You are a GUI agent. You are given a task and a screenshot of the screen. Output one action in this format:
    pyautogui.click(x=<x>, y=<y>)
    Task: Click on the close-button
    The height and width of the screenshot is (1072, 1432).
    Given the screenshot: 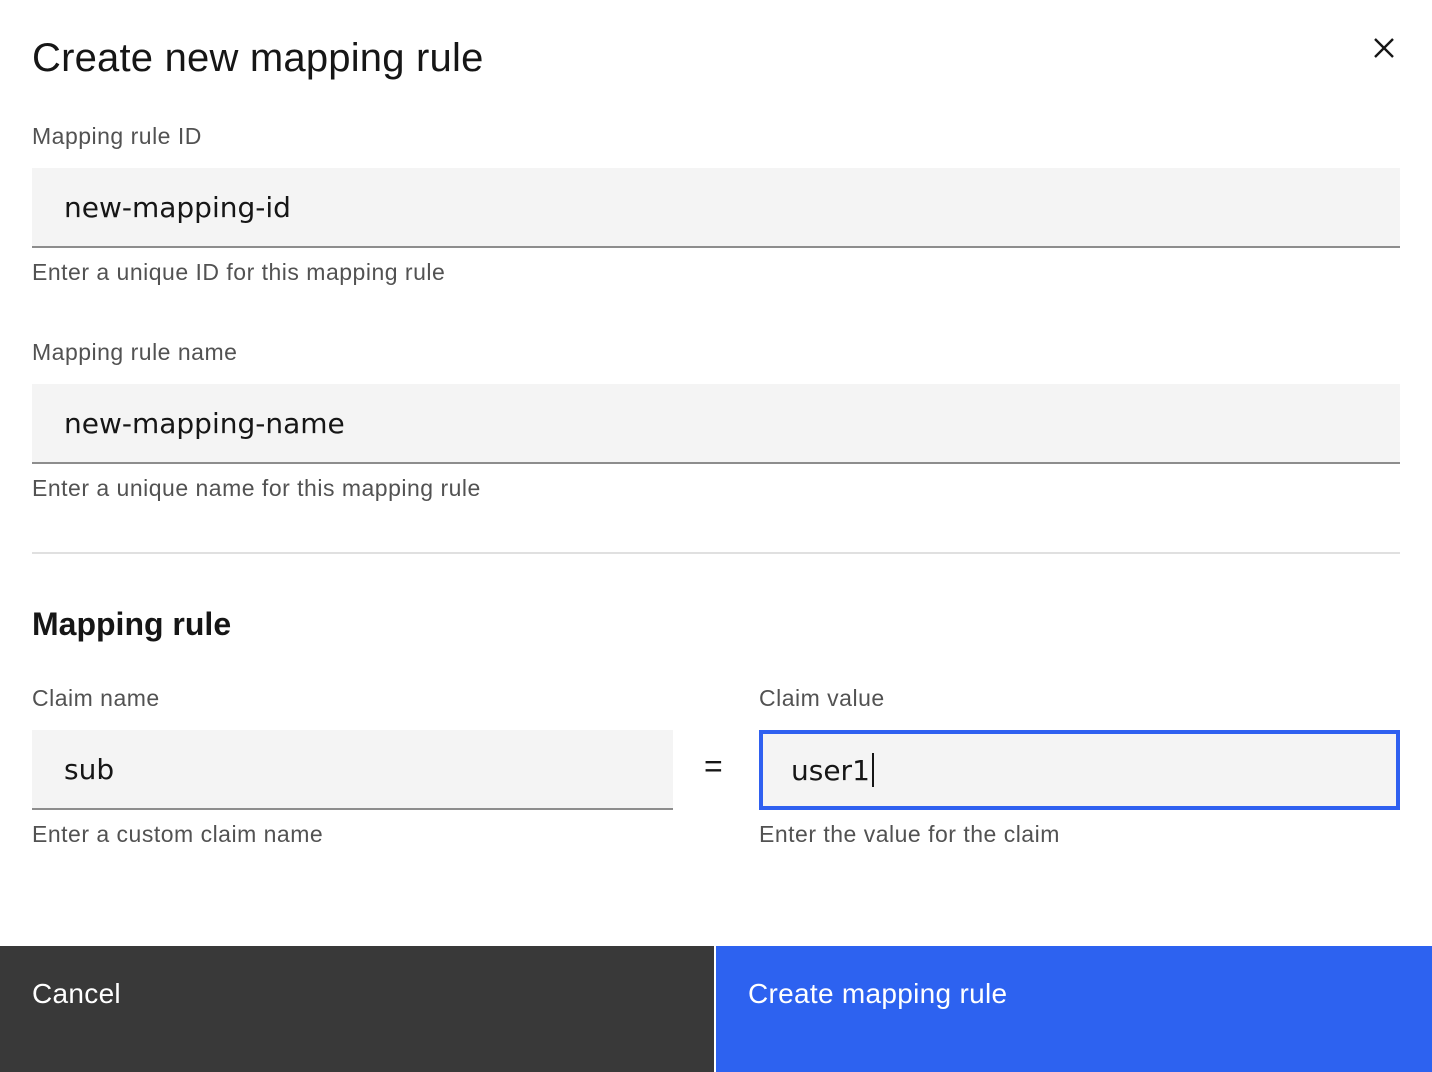 What is the action you would take?
    pyautogui.click(x=1384, y=48)
    